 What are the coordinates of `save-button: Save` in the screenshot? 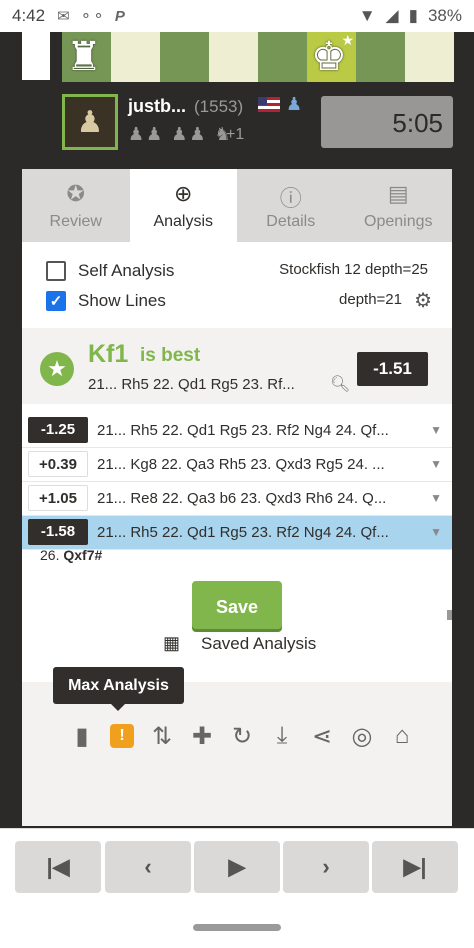 It's located at (237, 605).